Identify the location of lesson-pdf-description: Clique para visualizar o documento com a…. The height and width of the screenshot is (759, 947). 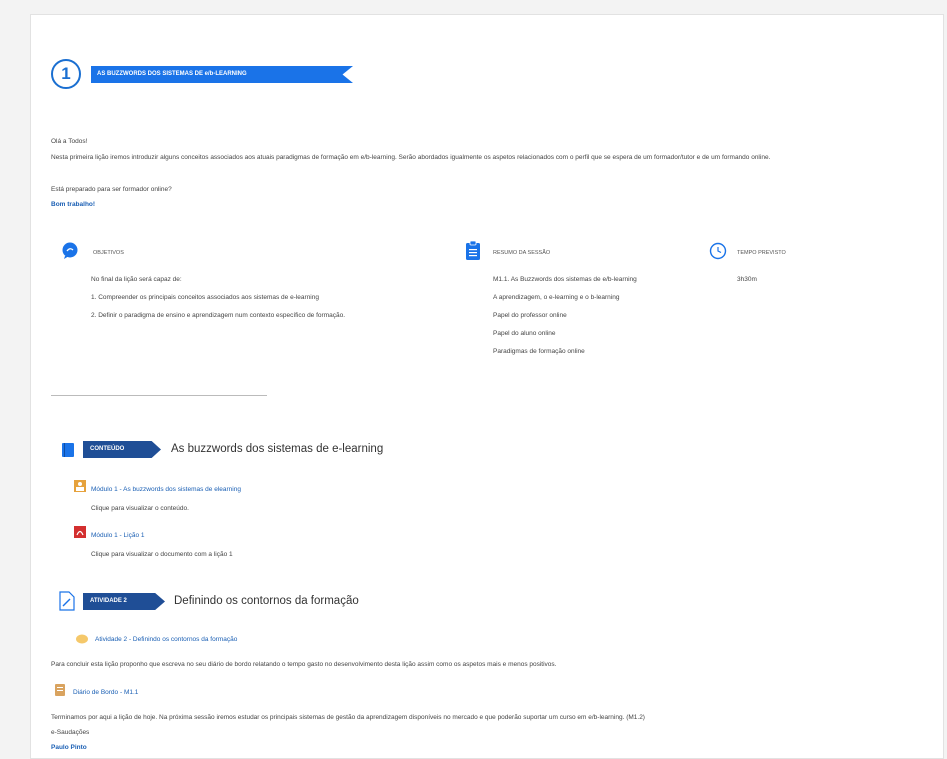
(162, 554).